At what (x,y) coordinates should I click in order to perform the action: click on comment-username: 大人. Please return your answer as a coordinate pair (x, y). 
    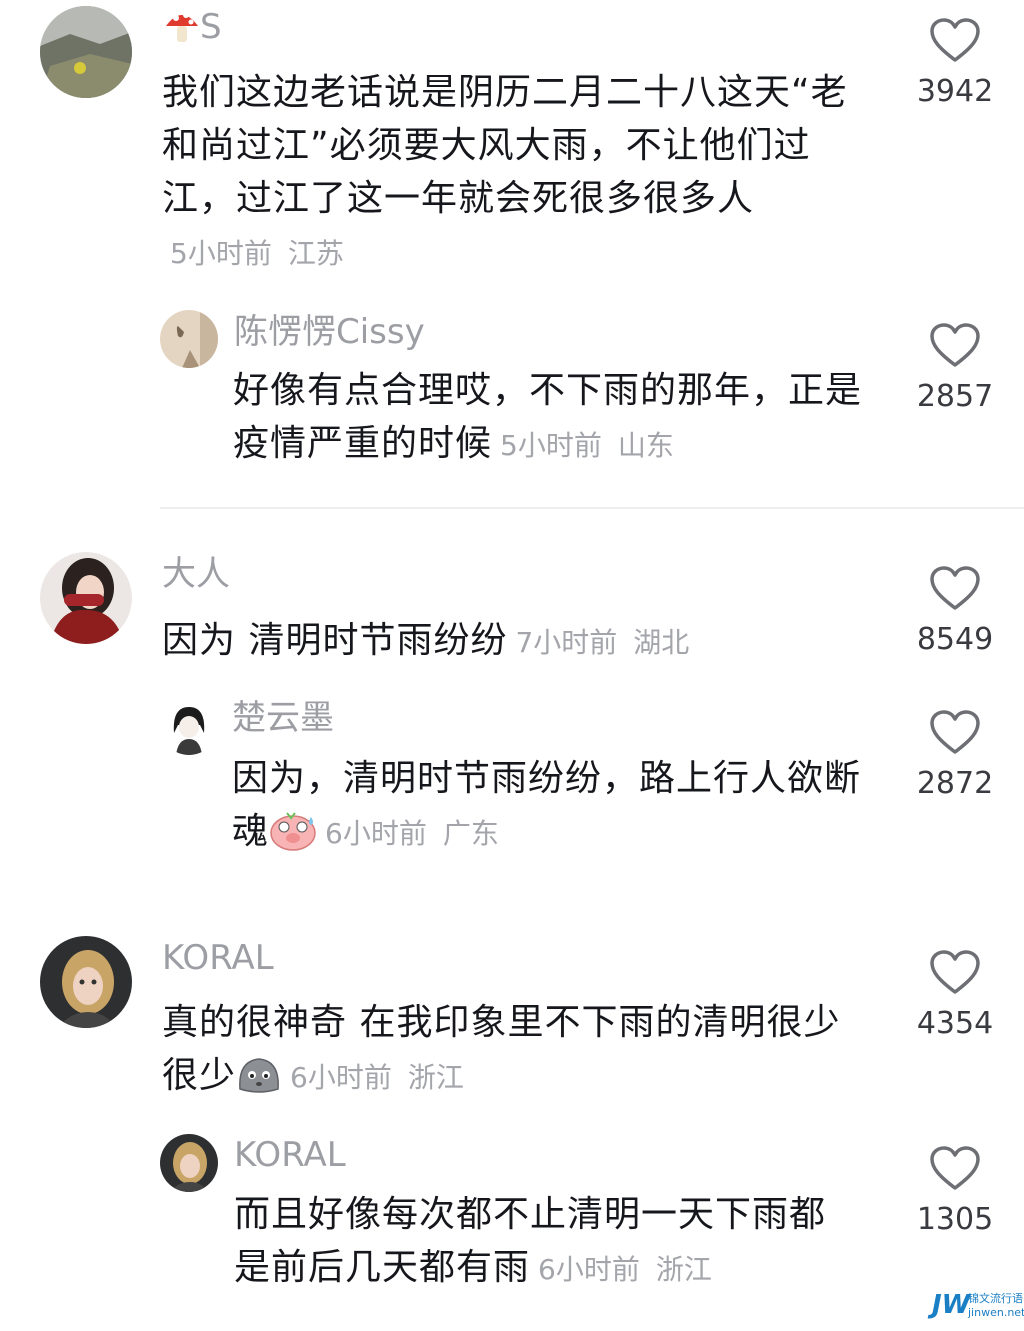
    Looking at the image, I should click on (196, 574).